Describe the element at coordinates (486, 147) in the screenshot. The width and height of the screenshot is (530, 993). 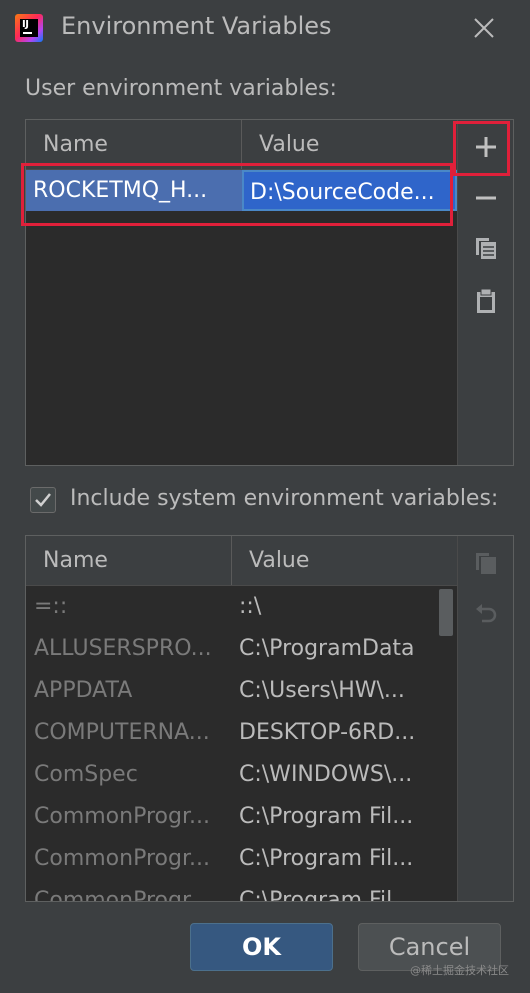
I see `add-icon` at that location.